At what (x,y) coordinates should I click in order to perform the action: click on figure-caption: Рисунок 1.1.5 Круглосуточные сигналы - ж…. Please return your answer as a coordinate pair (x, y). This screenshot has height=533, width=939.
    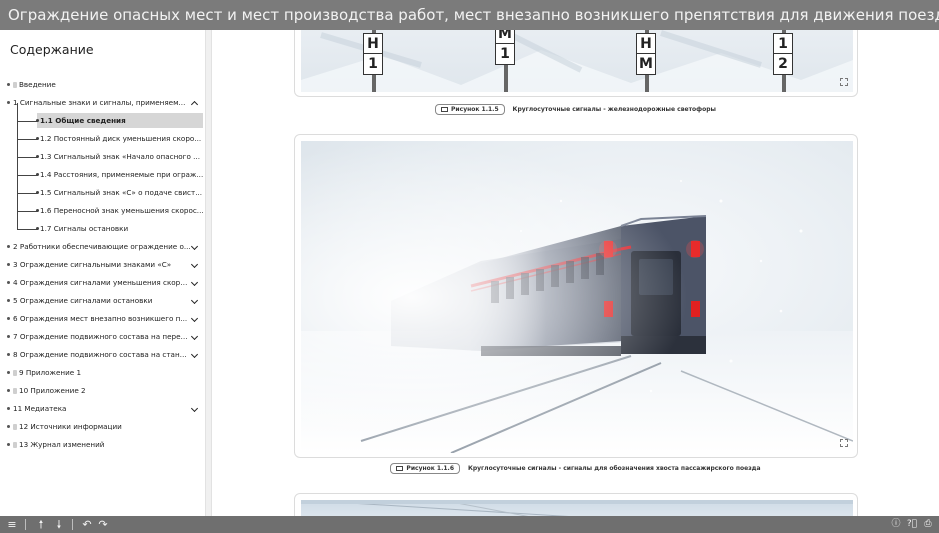
    Looking at the image, I should click on (575, 111).